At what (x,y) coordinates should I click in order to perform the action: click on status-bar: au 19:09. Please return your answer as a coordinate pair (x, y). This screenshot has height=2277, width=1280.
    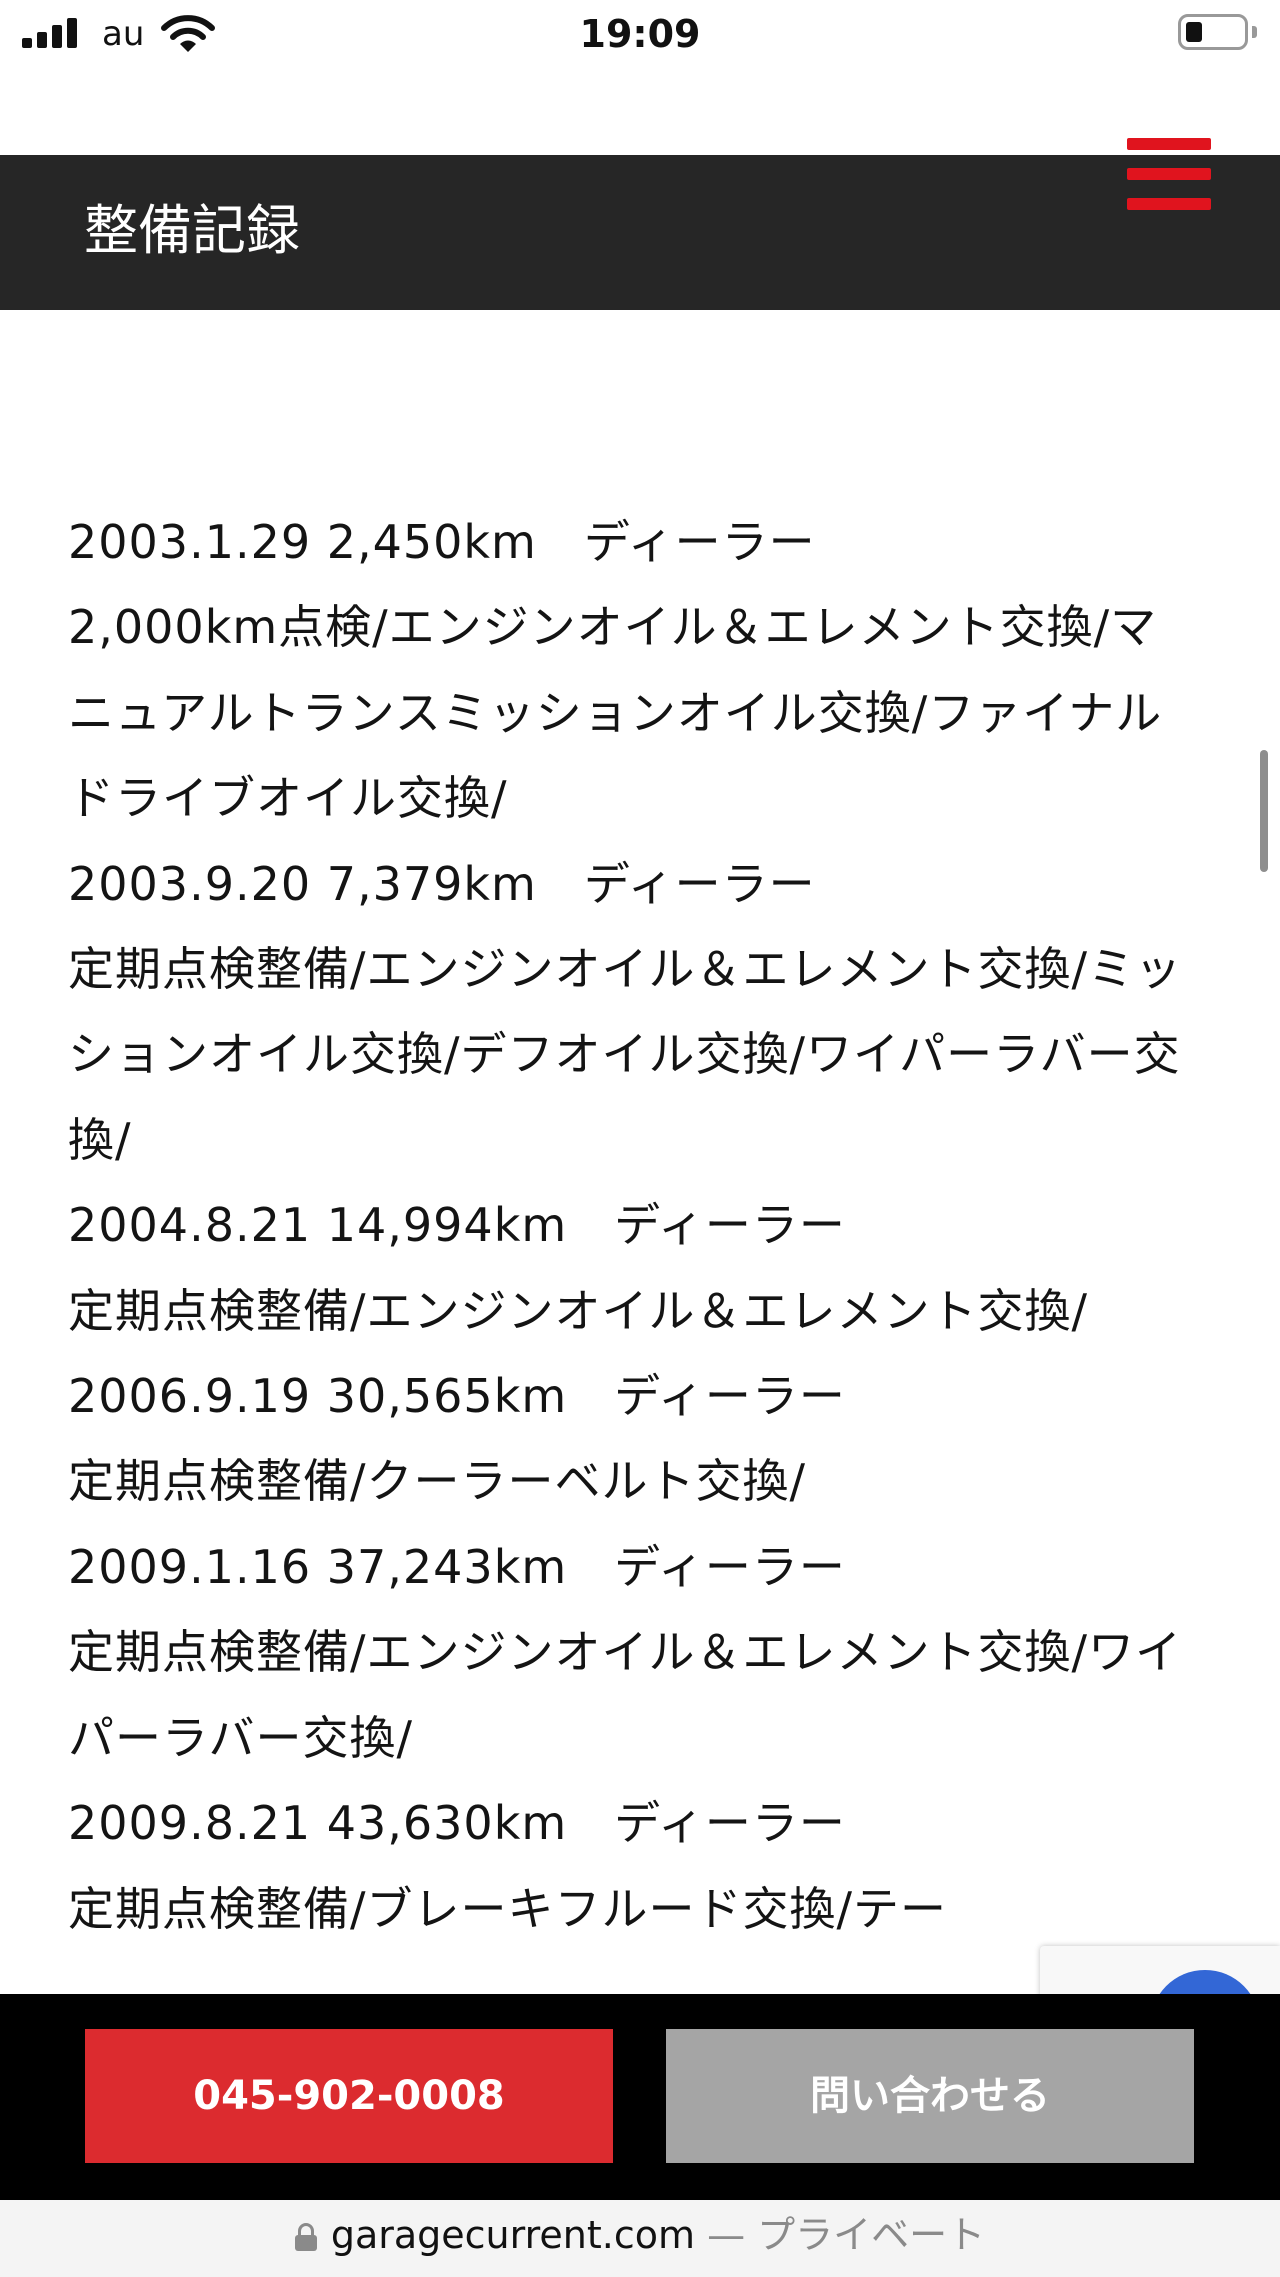
    Looking at the image, I should click on (640, 35).